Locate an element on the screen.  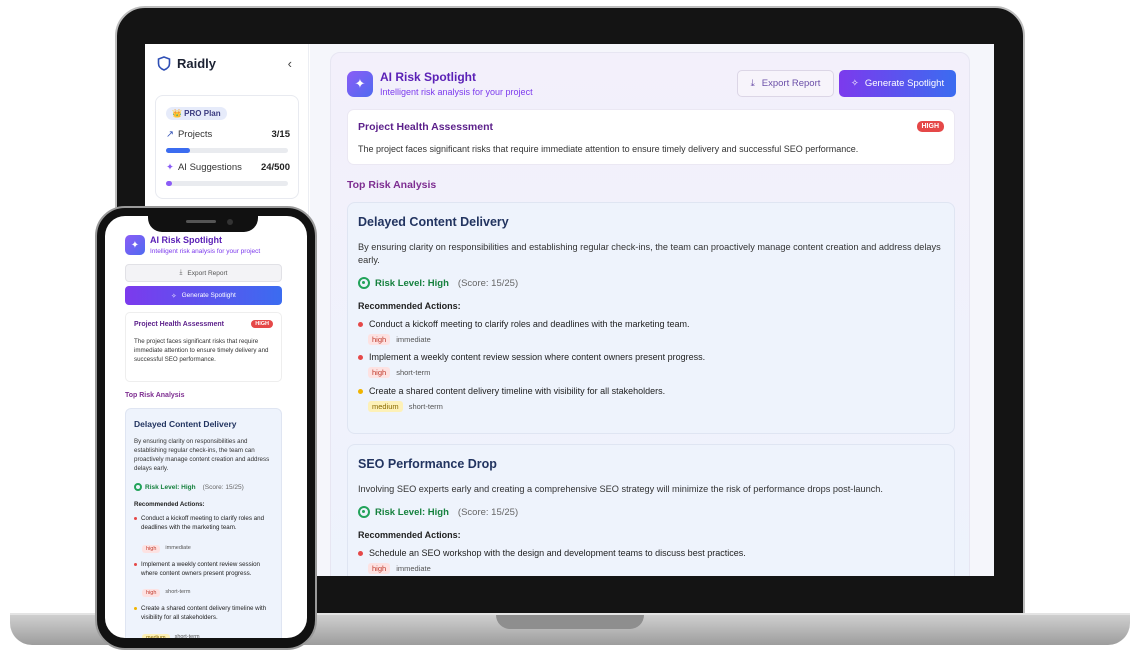
laptop-notch is located at coordinates (570, 622).